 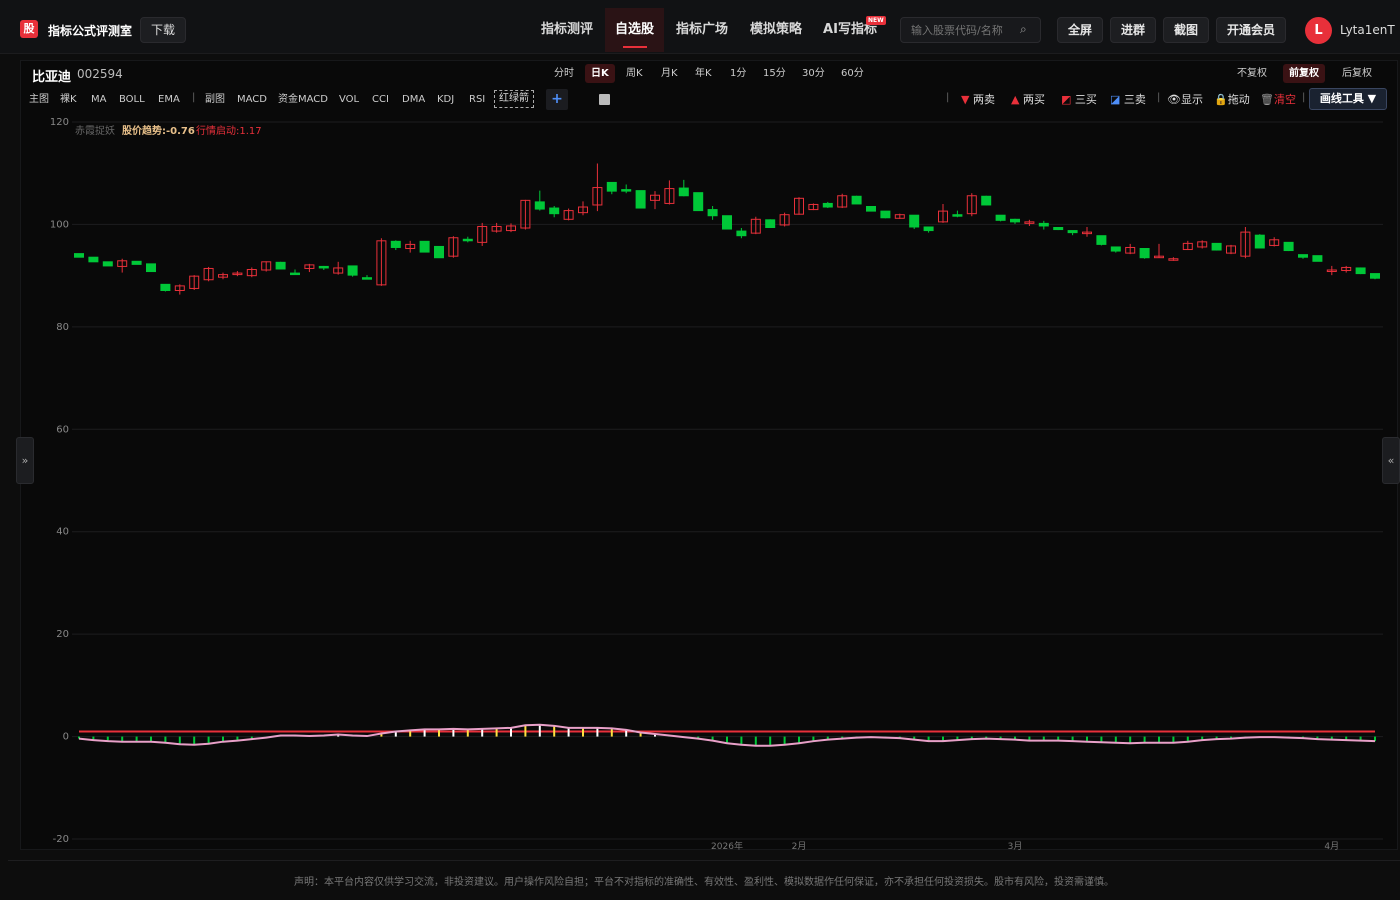 What do you see at coordinates (62, 532) in the screenshot?
I see `y-tick-label: 40` at bounding box center [62, 532].